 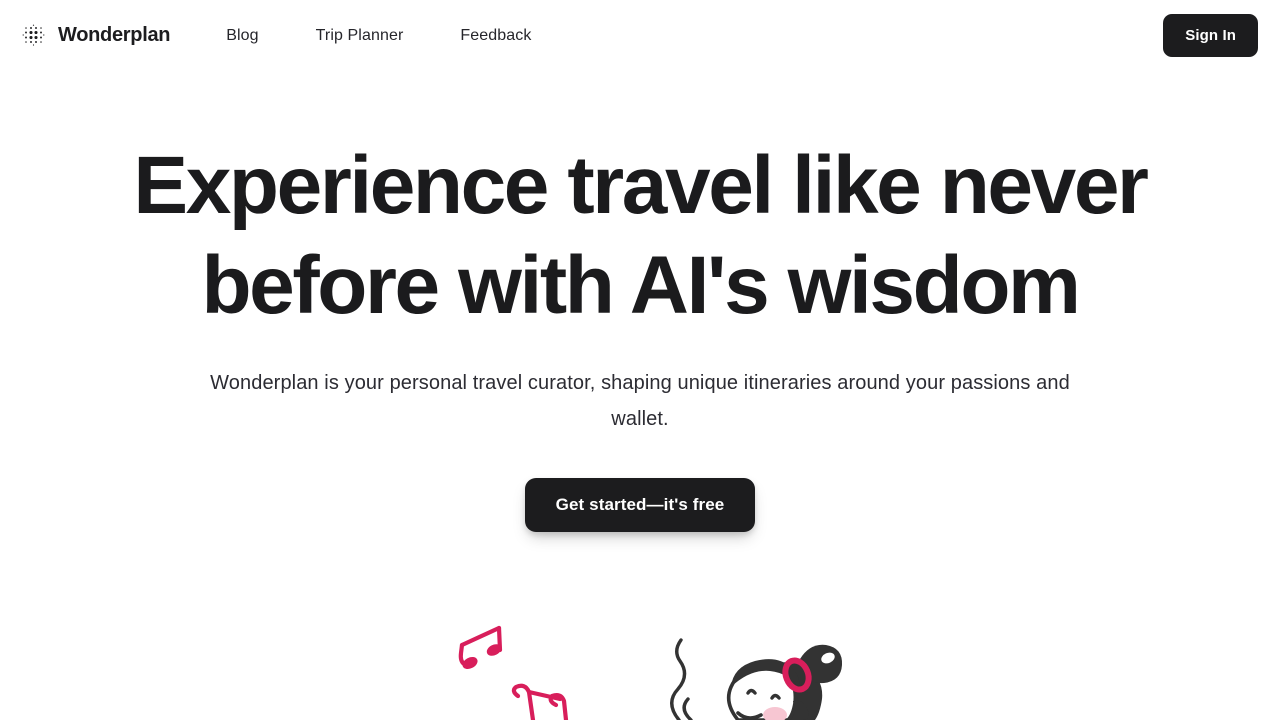 What do you see at coordinates (34, 36) in the screenshot?
I see `dot-grid-logo-icon` at bounding box center [34, 36].